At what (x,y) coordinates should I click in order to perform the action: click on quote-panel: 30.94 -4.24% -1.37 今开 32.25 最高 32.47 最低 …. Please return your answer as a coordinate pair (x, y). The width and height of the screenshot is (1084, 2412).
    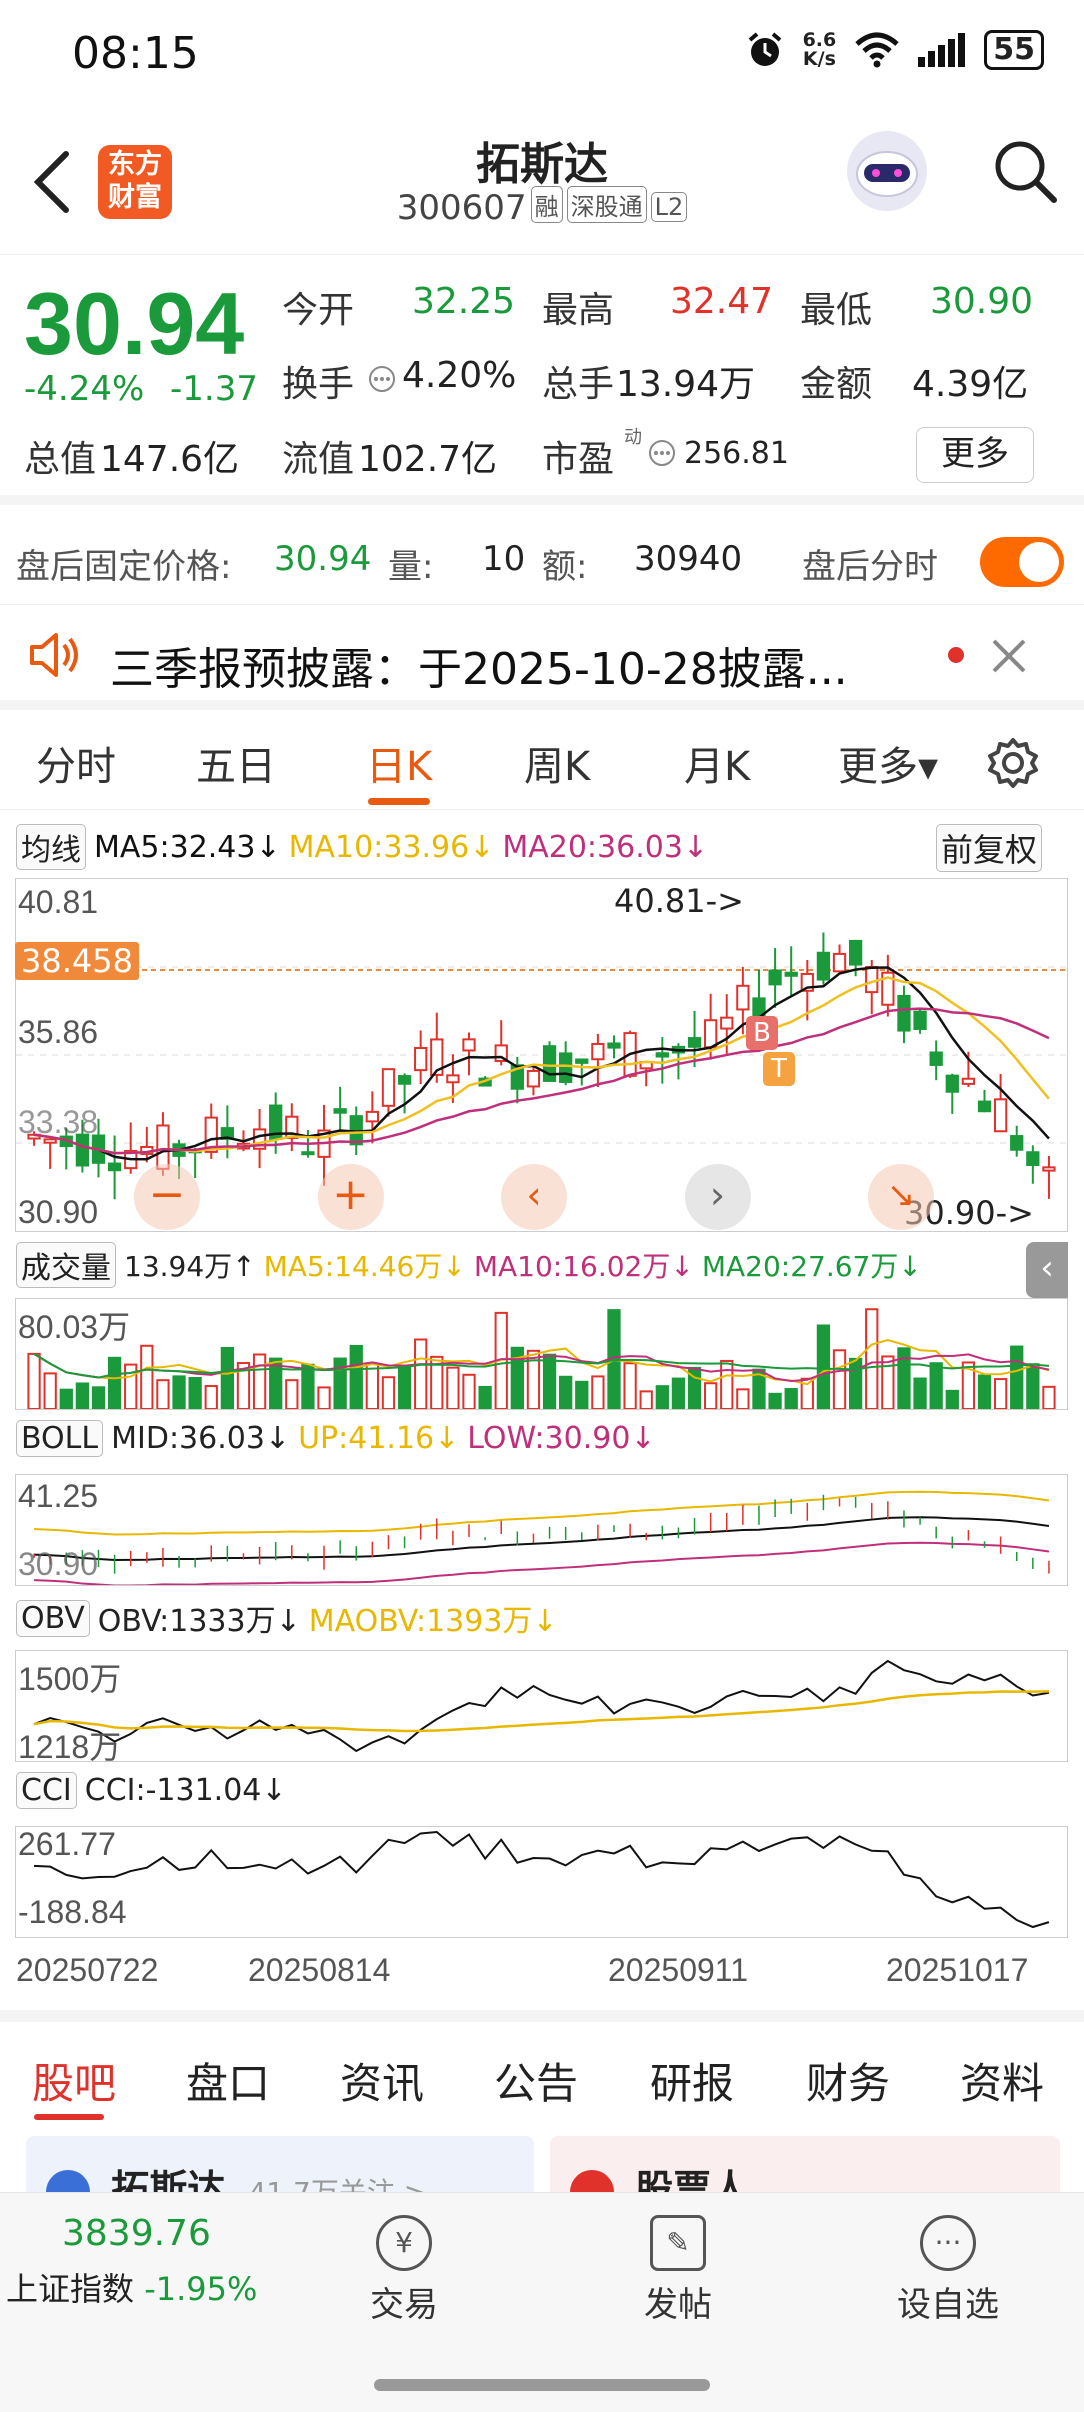
    Looking at the image, I should click on (542, 380).